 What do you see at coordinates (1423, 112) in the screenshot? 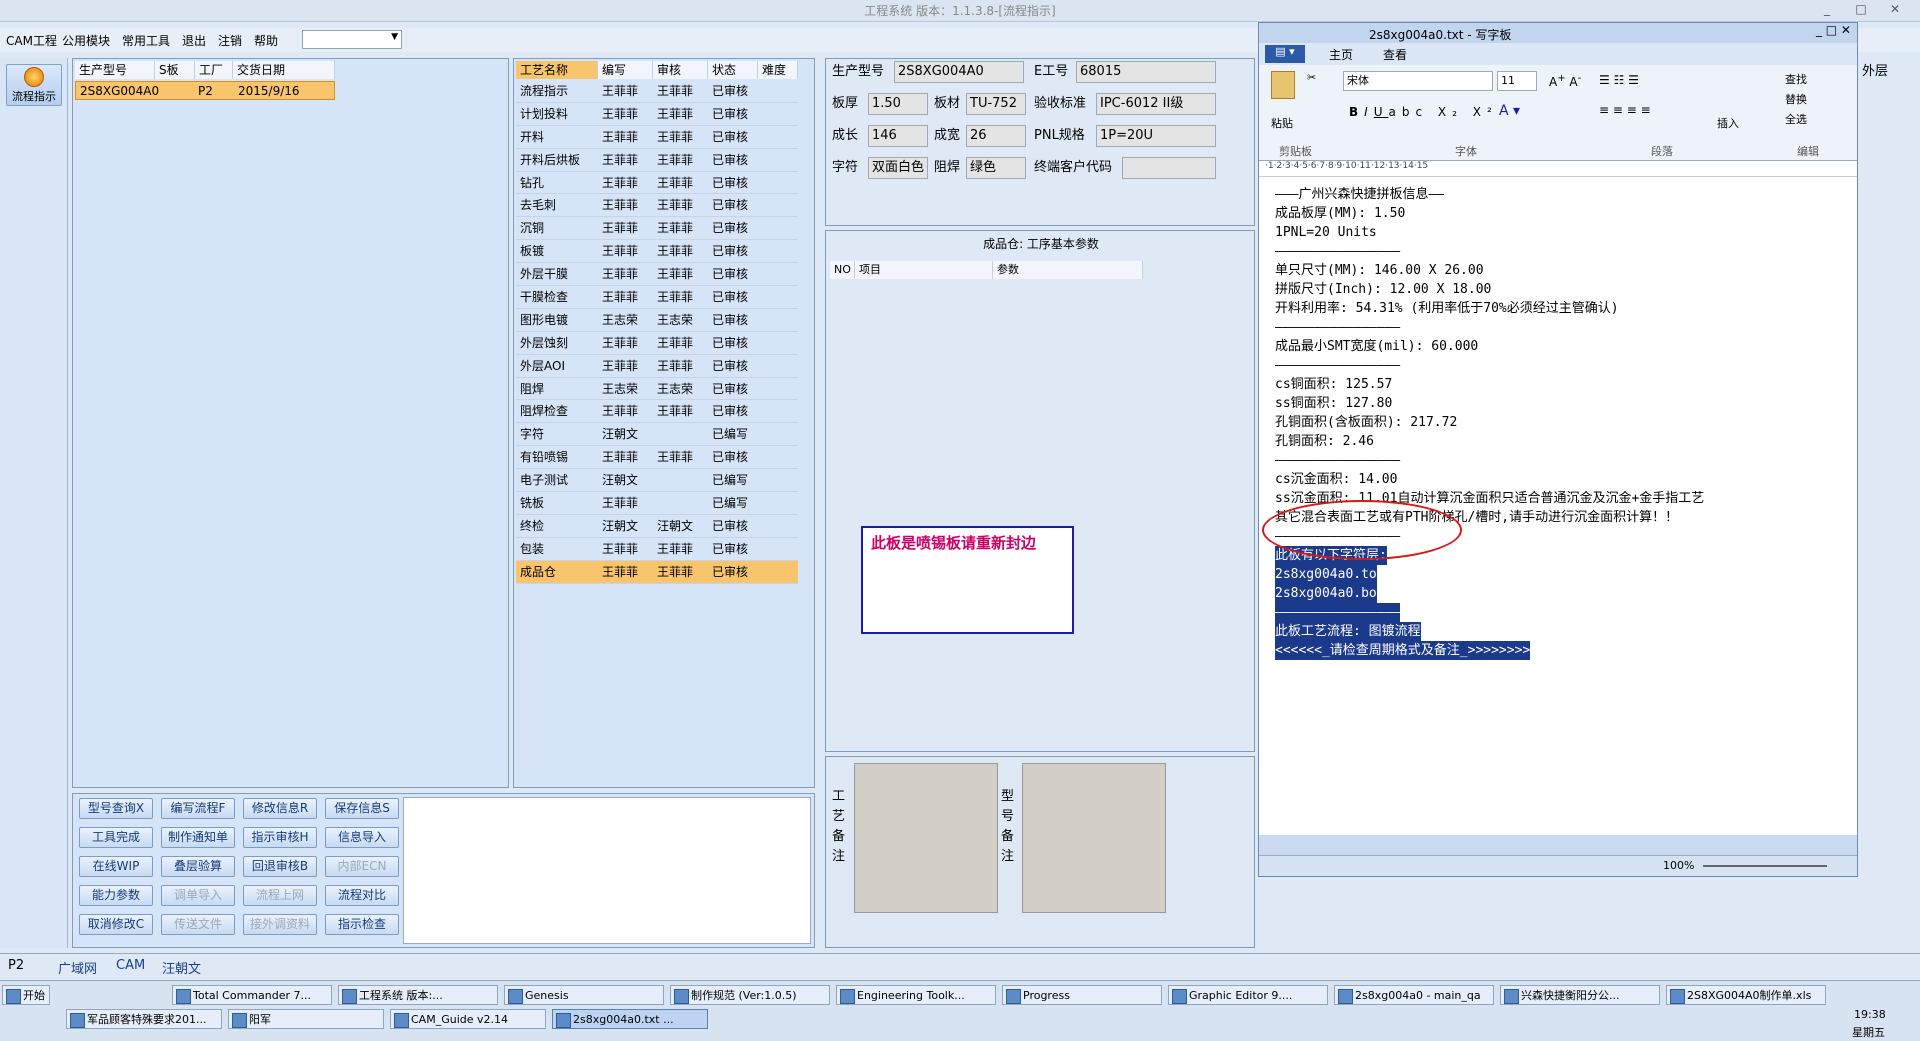
I see `format-buttons: BIUabc X₂ X²` at bounding box center [1423, 112].